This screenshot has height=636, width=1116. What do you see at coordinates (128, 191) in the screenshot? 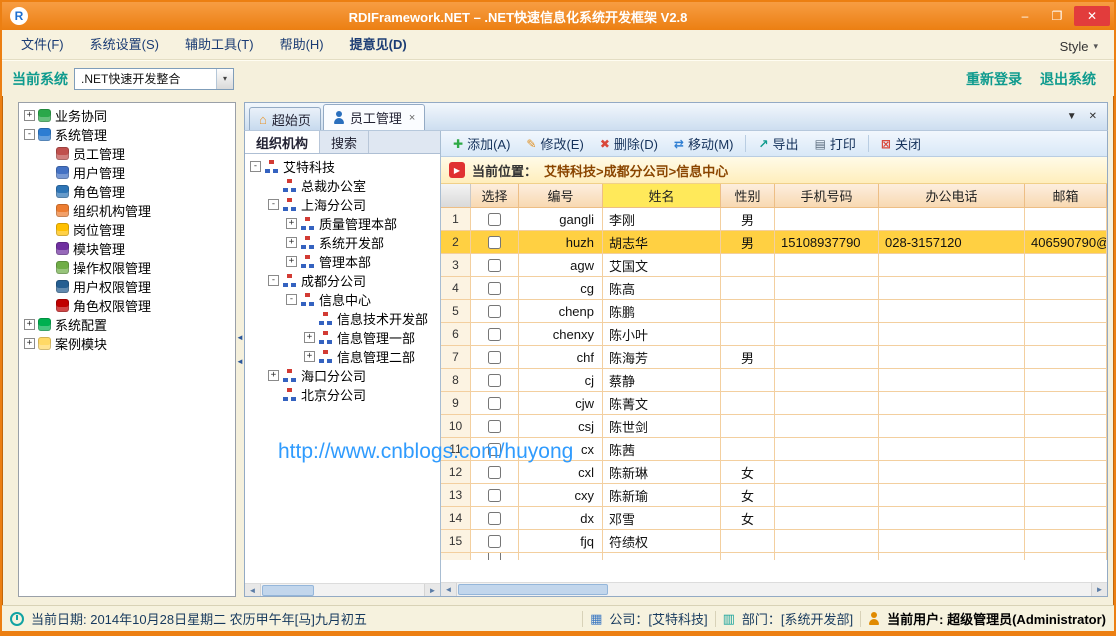
I see `module-tree-item: 角色管理` at bounding box center [128, 191].